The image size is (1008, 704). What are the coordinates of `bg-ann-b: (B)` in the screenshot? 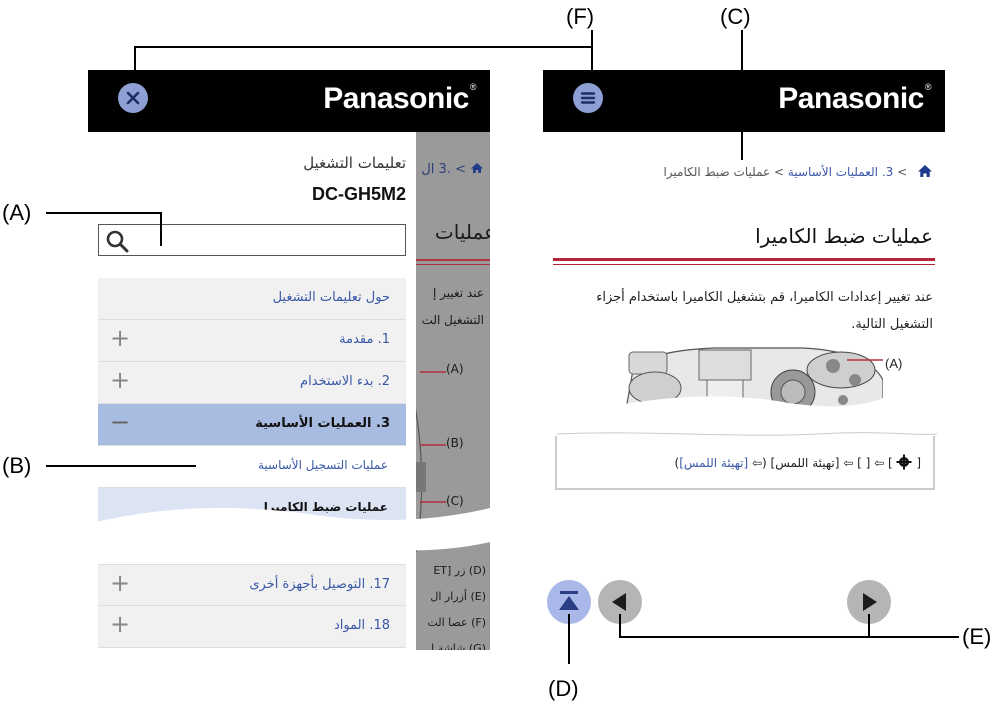 It's located at (455, 443).